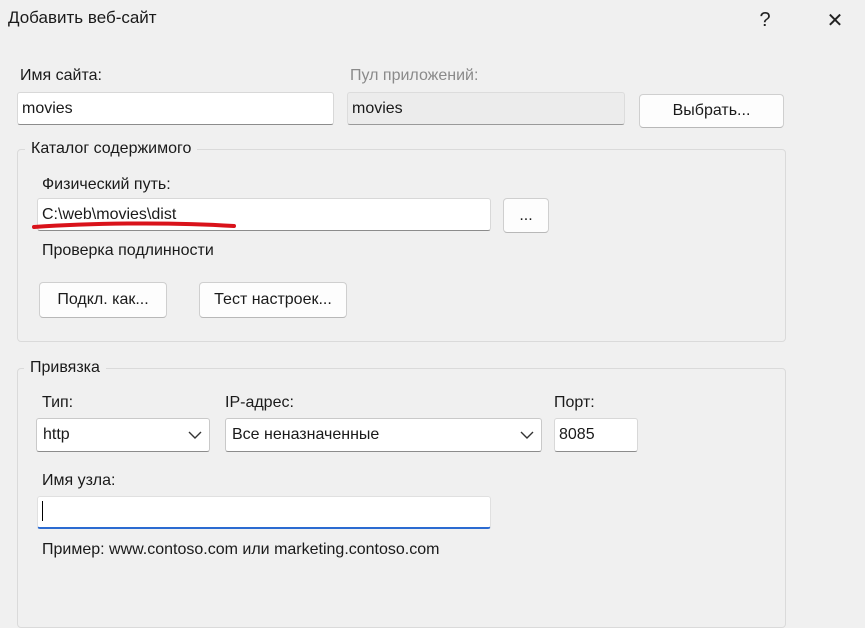 The height and width of the screenshot is (628, 865). What do you see at coordinates (123, 435) in the screenshot?
I see `type-select: http` at bounding box center [123, 435].